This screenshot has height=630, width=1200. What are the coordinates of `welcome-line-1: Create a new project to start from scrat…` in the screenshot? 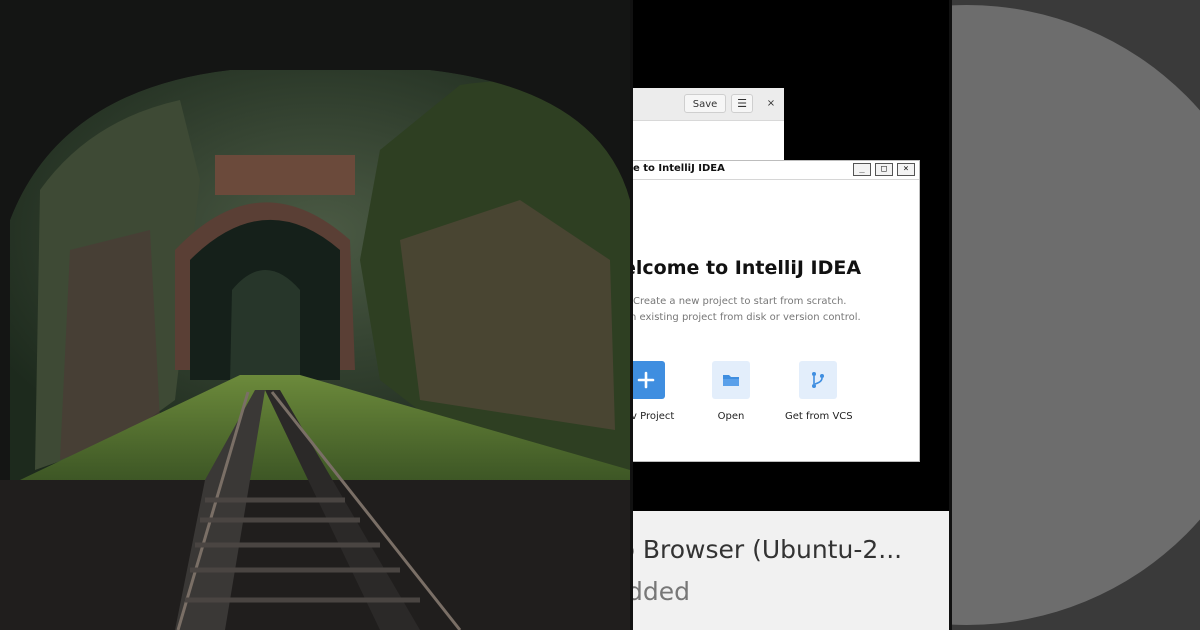 It's located at (740, 301).